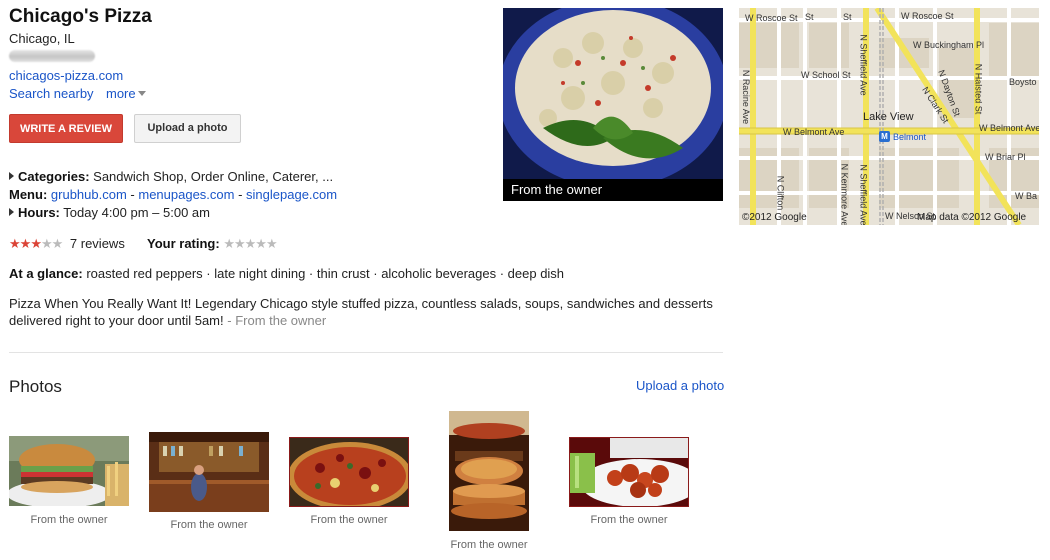  I want to click on photo-thumb-bar, so click(209, 472).